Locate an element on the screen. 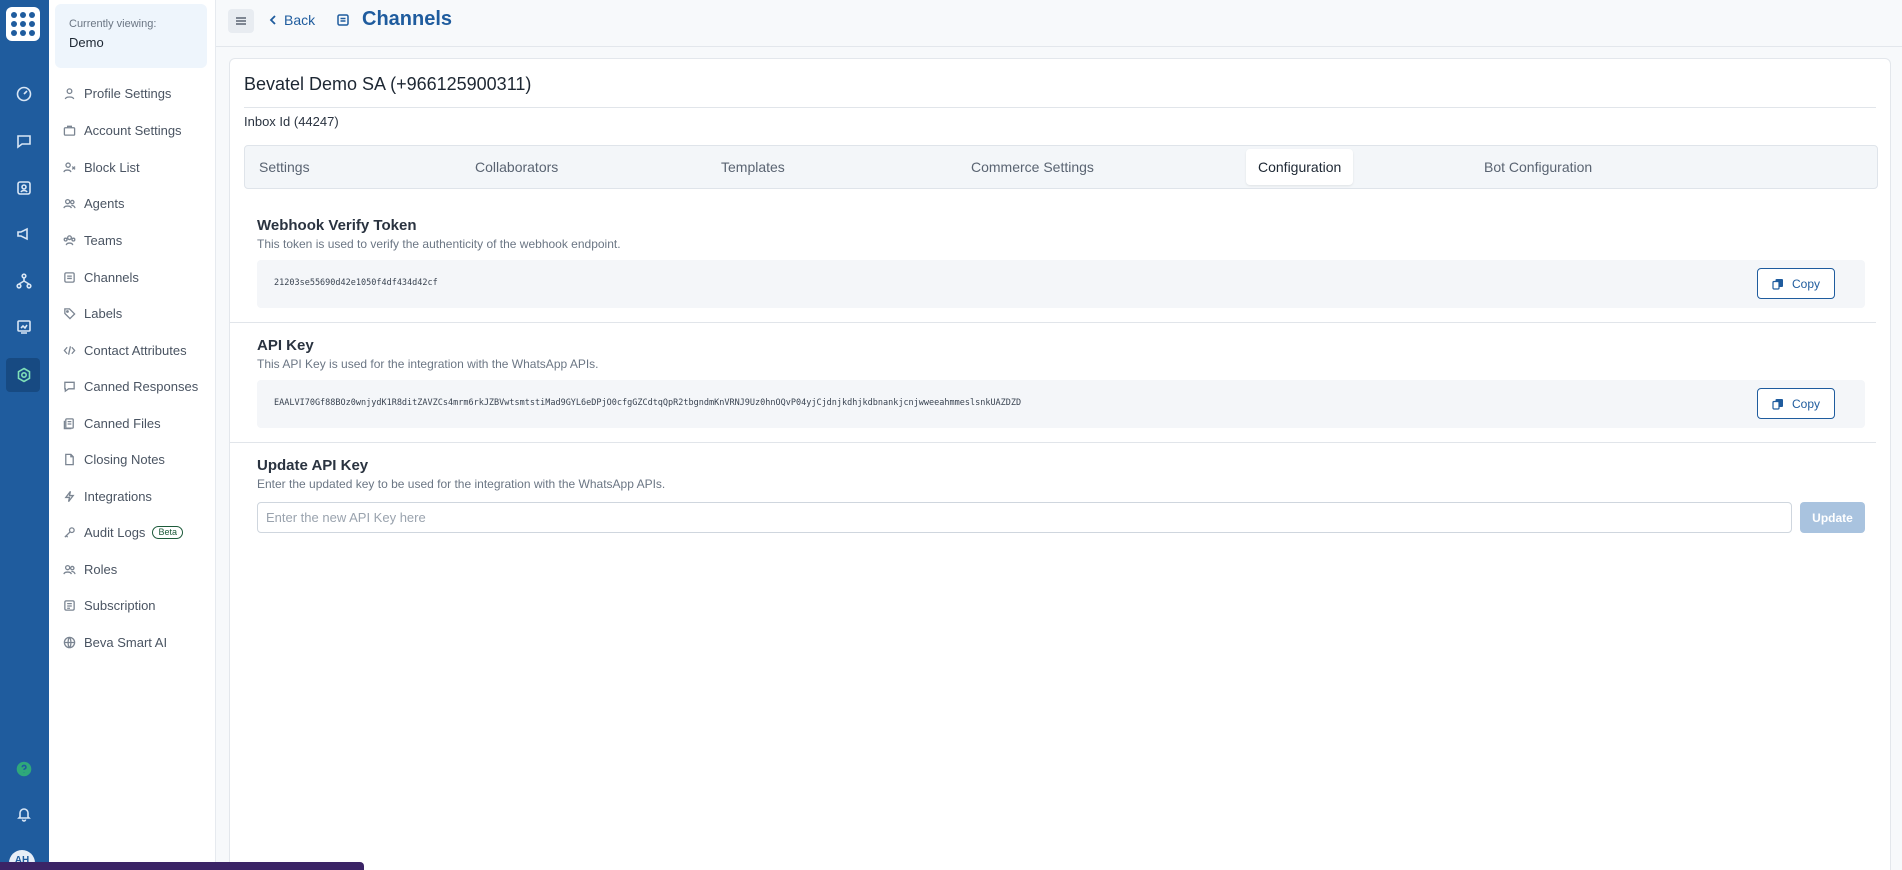 Image resolution: width=1902 pixels, height=870 pixels. toggle-sidebar-button is located at coordinates (241, 21).